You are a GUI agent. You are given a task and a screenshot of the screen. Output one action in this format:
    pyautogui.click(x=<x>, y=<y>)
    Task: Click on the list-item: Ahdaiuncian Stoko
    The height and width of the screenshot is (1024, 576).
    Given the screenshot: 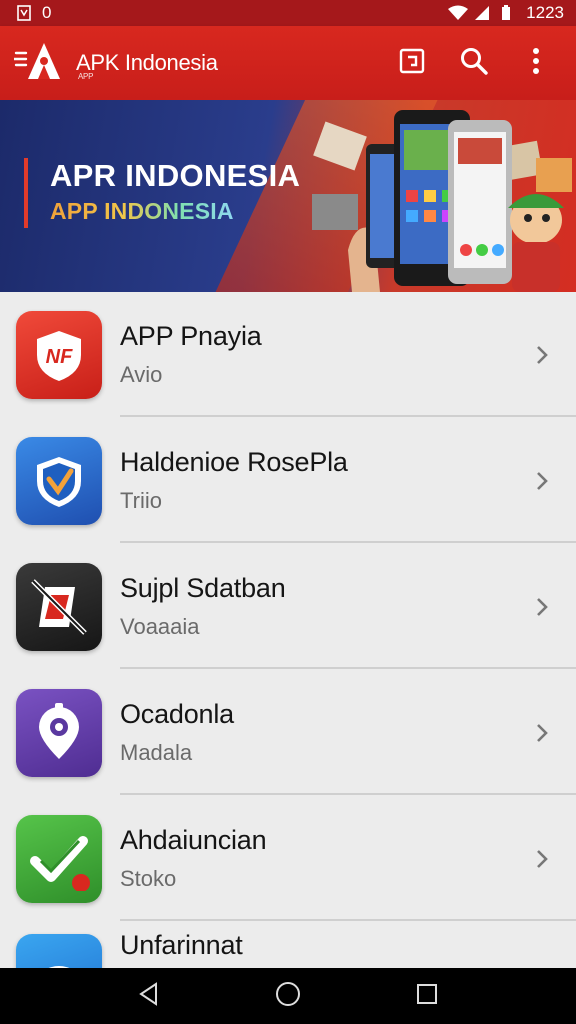 What is the action you would take?
    pyautogui.click(x=288, y=858)
    